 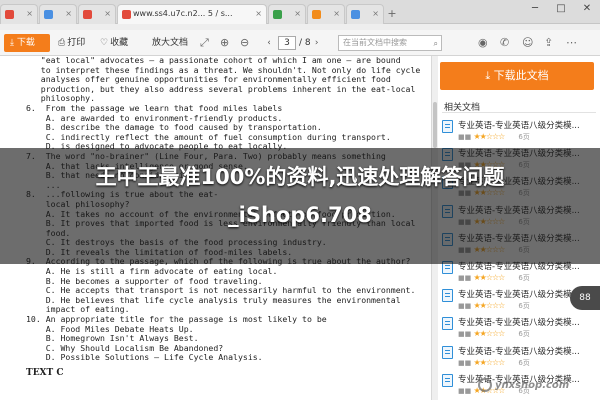 I want to click on watermark-text: ynxshop.com, so click(x=532, y=385).